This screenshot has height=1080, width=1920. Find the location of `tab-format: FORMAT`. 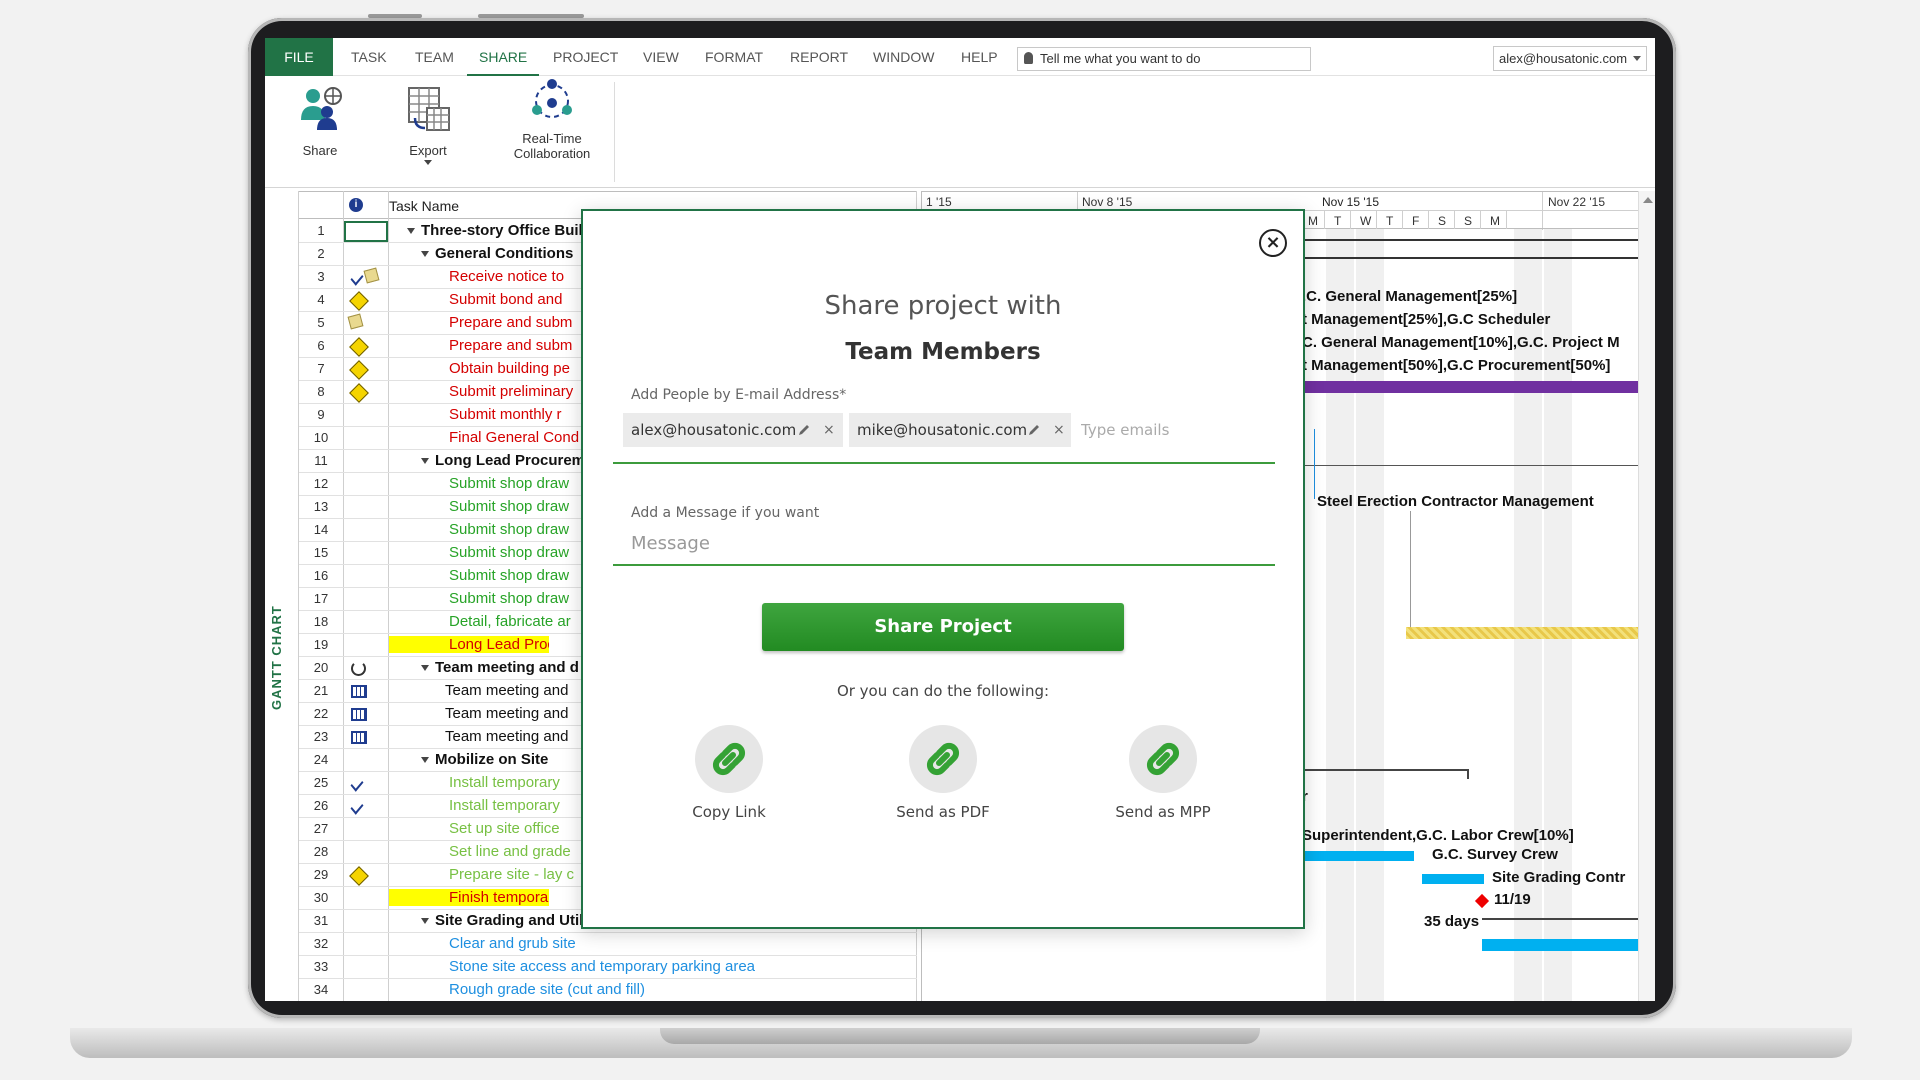

tab-format: FORMAT is located at coordinates (734, 57).